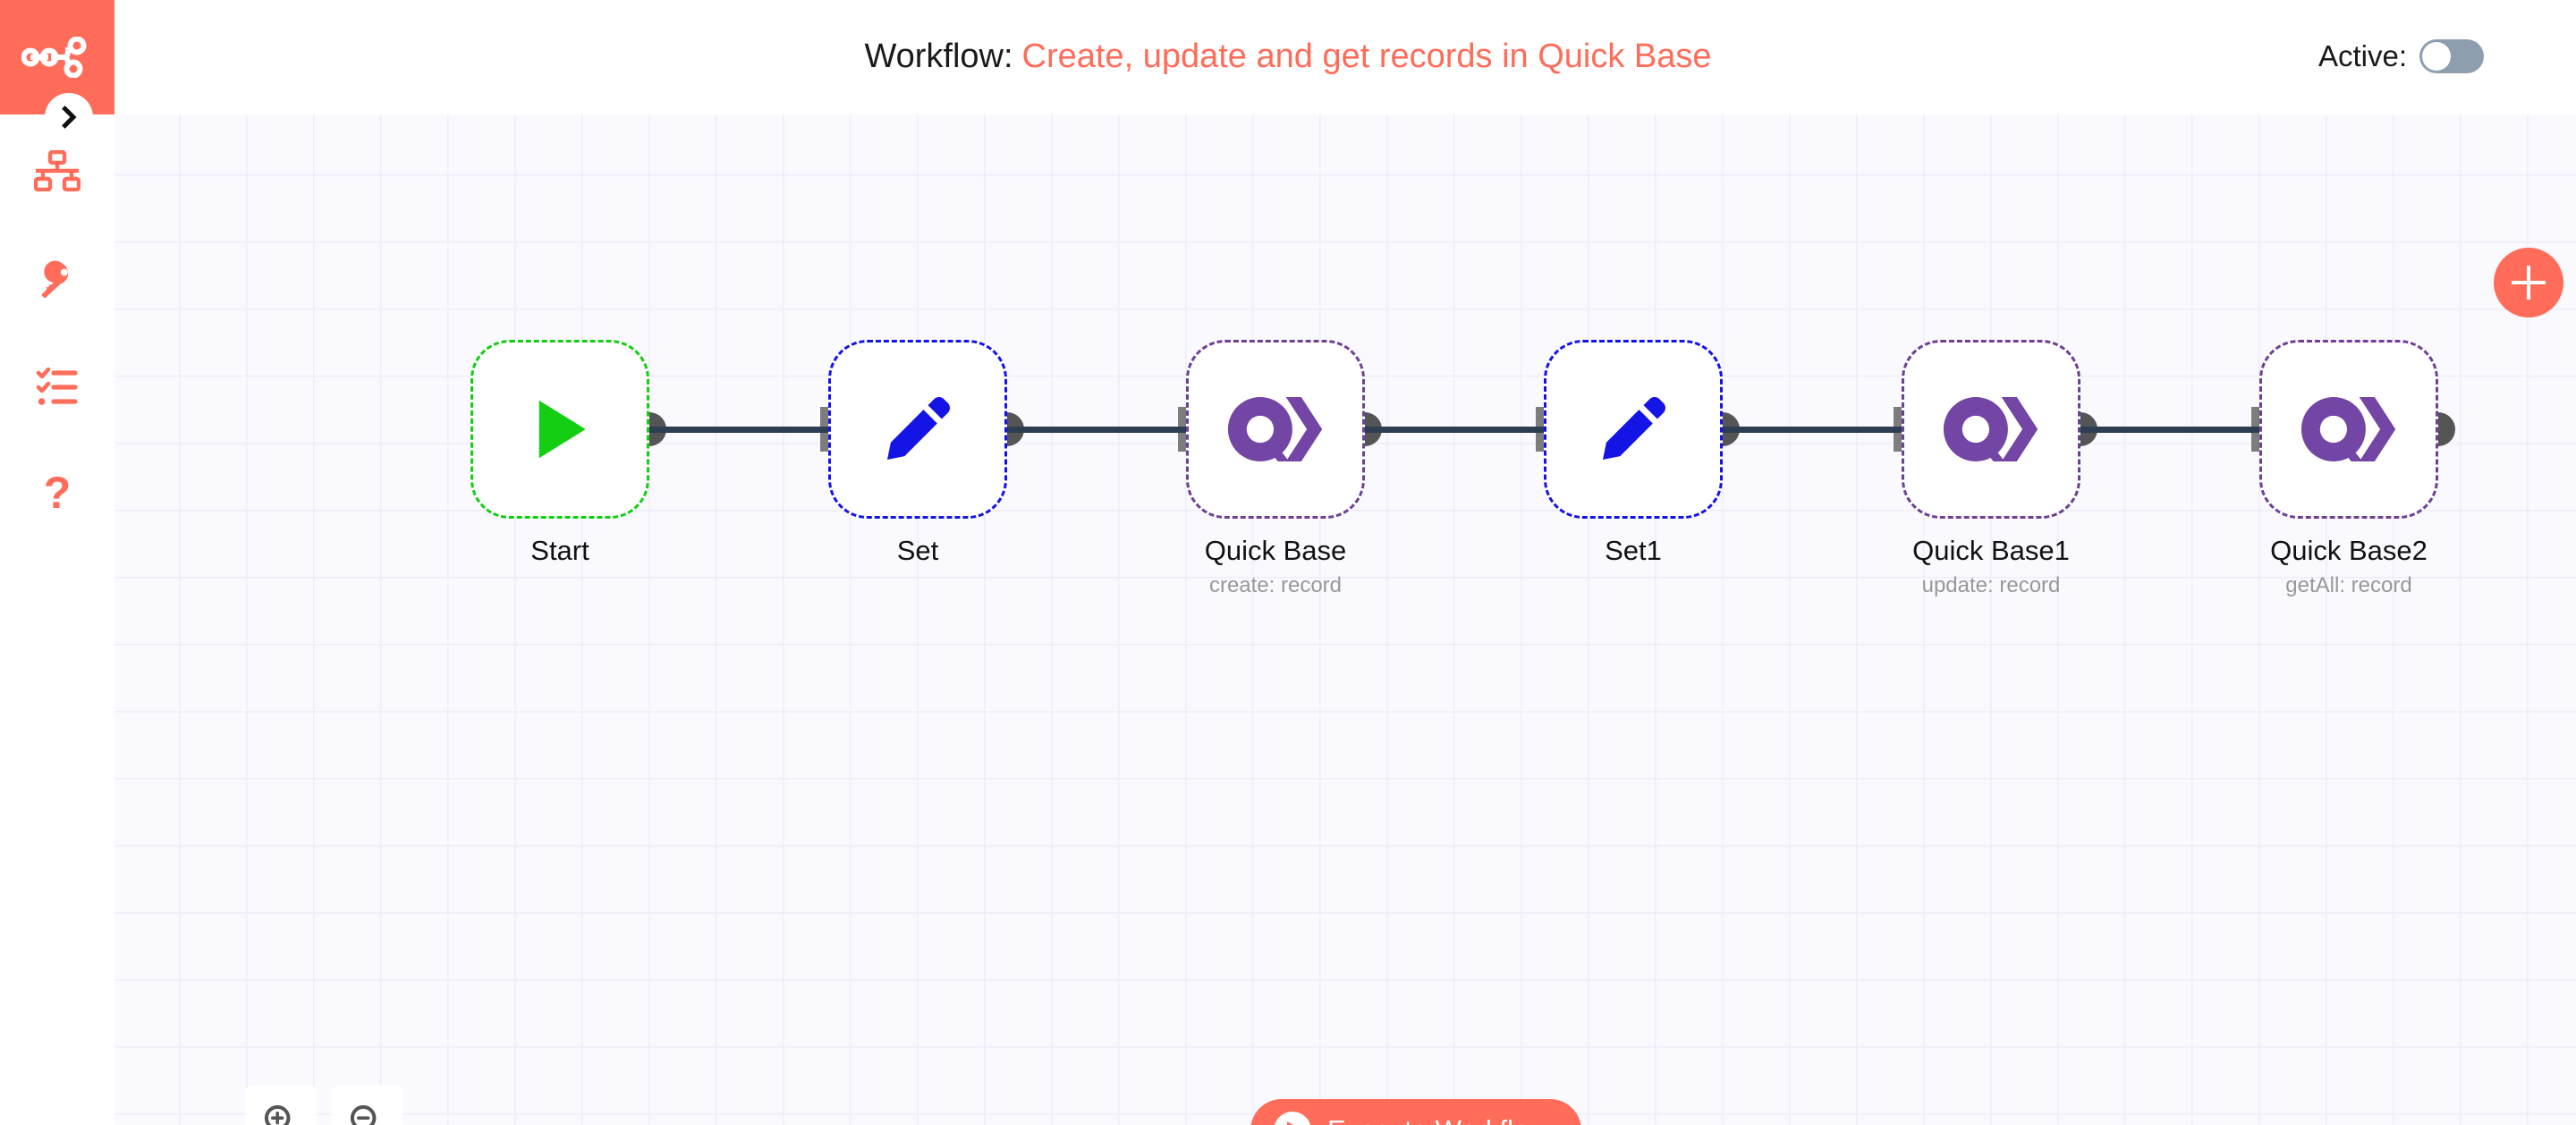  I want to click on node-name-label: Set, so click(917, 550).